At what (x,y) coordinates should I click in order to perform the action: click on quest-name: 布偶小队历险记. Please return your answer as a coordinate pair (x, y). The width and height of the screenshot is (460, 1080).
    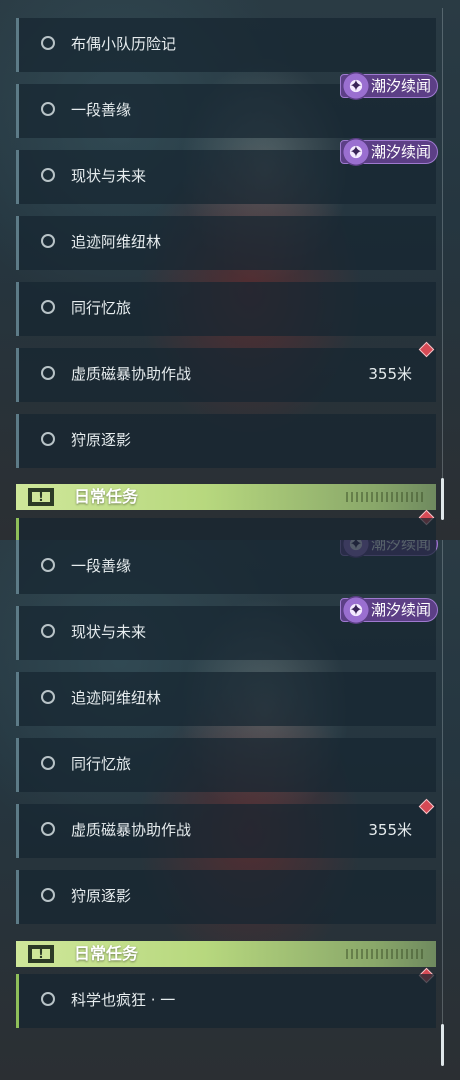
    Looking at the image, I should click on (124, 44).